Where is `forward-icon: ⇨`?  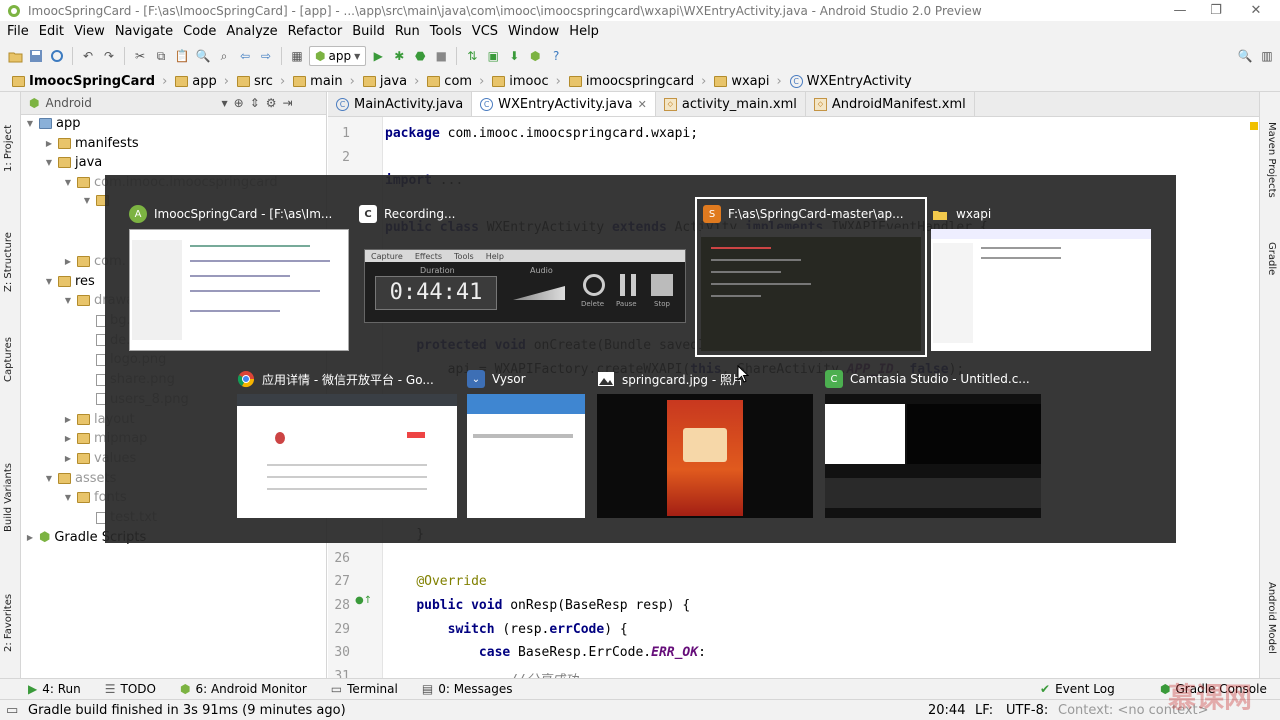 forward-icon: ⇨ is located at coordinates (266, 56).